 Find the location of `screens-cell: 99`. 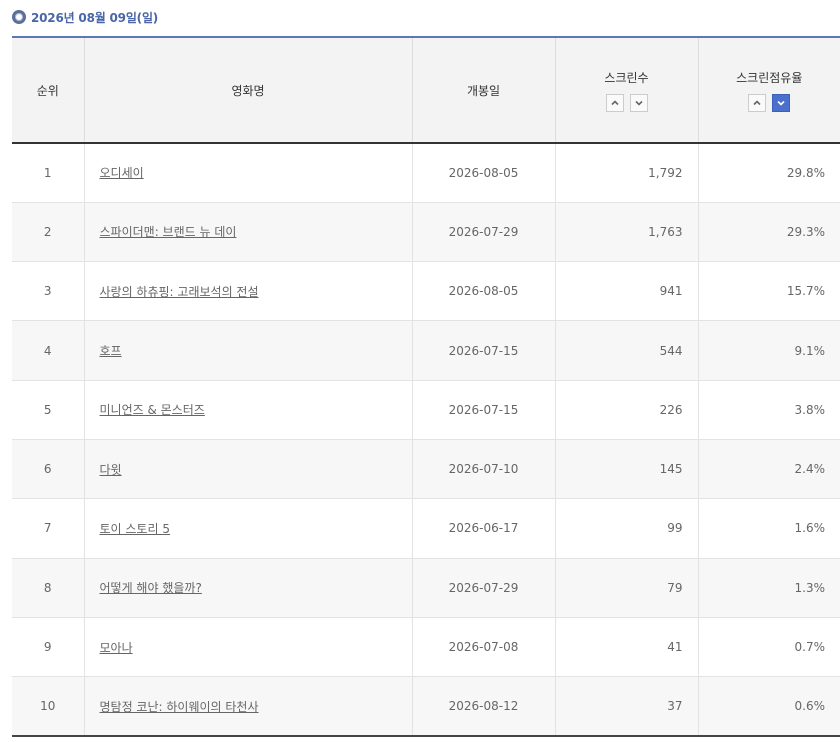

screens-cell: 99 is located at coordinates (627, 528).